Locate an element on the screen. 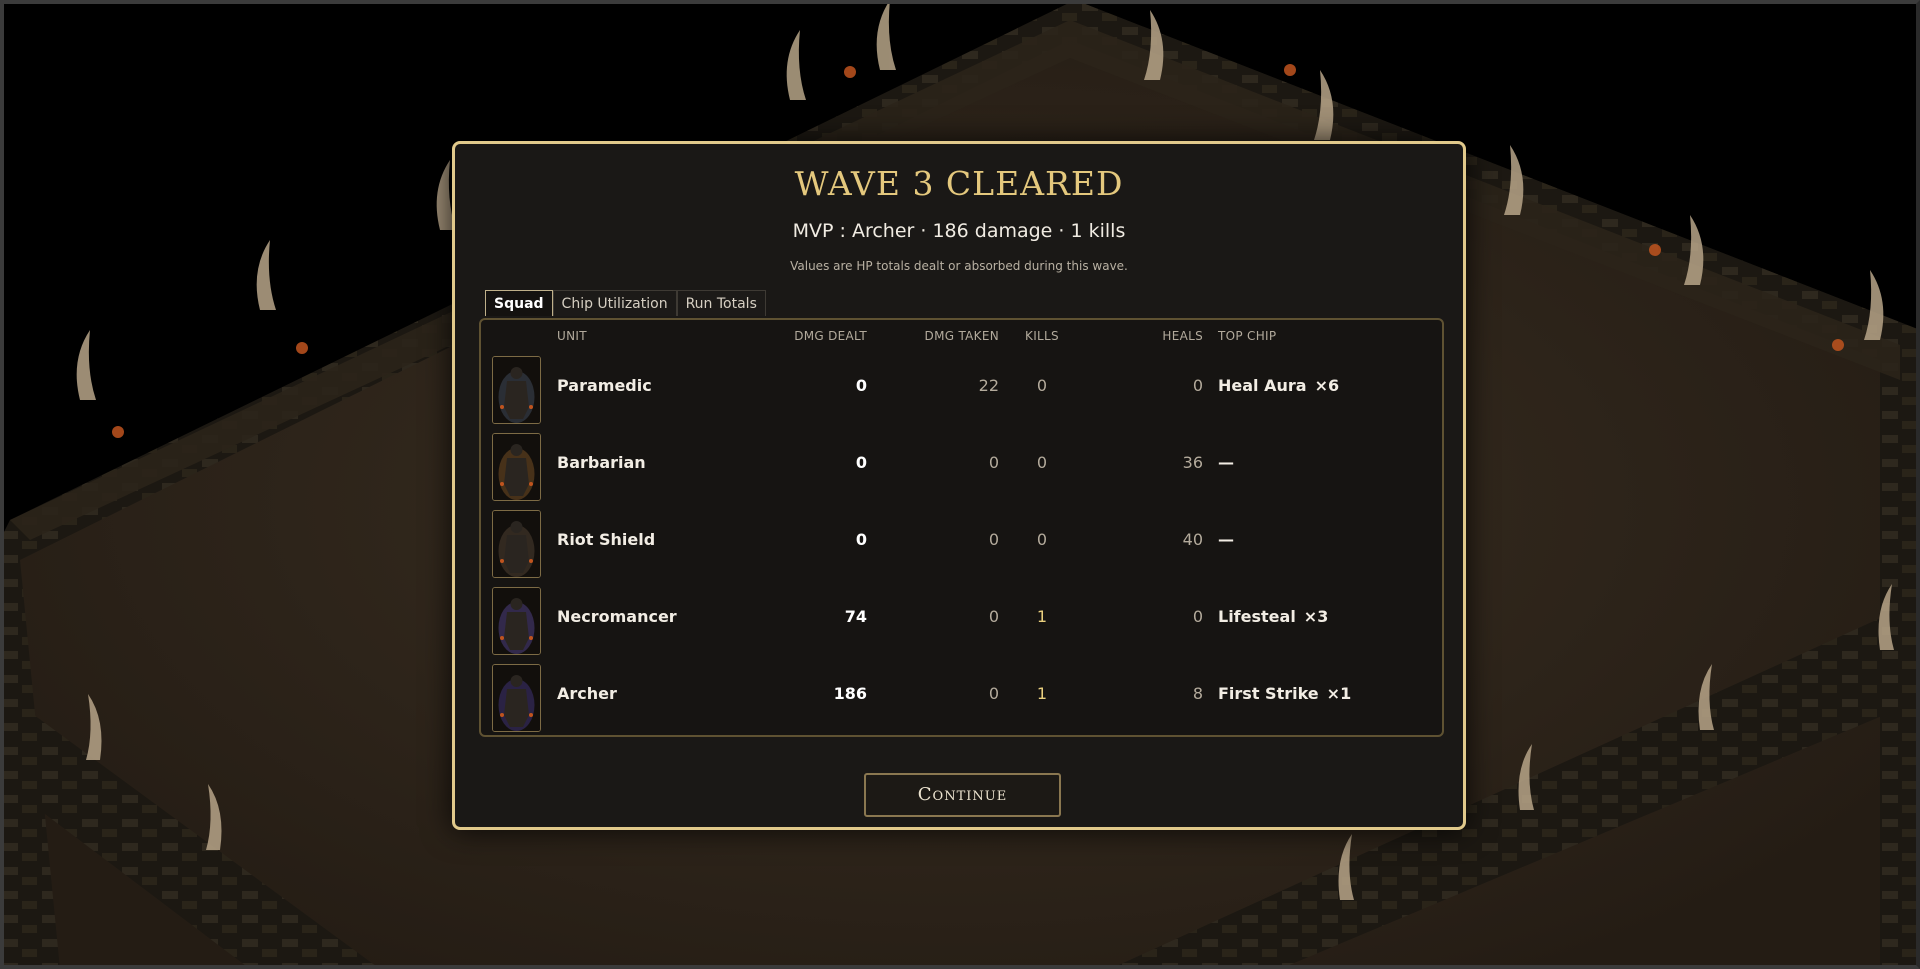 The width and height of the screenshot is (1920, 969). header-kills: KILLS is located at coordinates (1042, 336).